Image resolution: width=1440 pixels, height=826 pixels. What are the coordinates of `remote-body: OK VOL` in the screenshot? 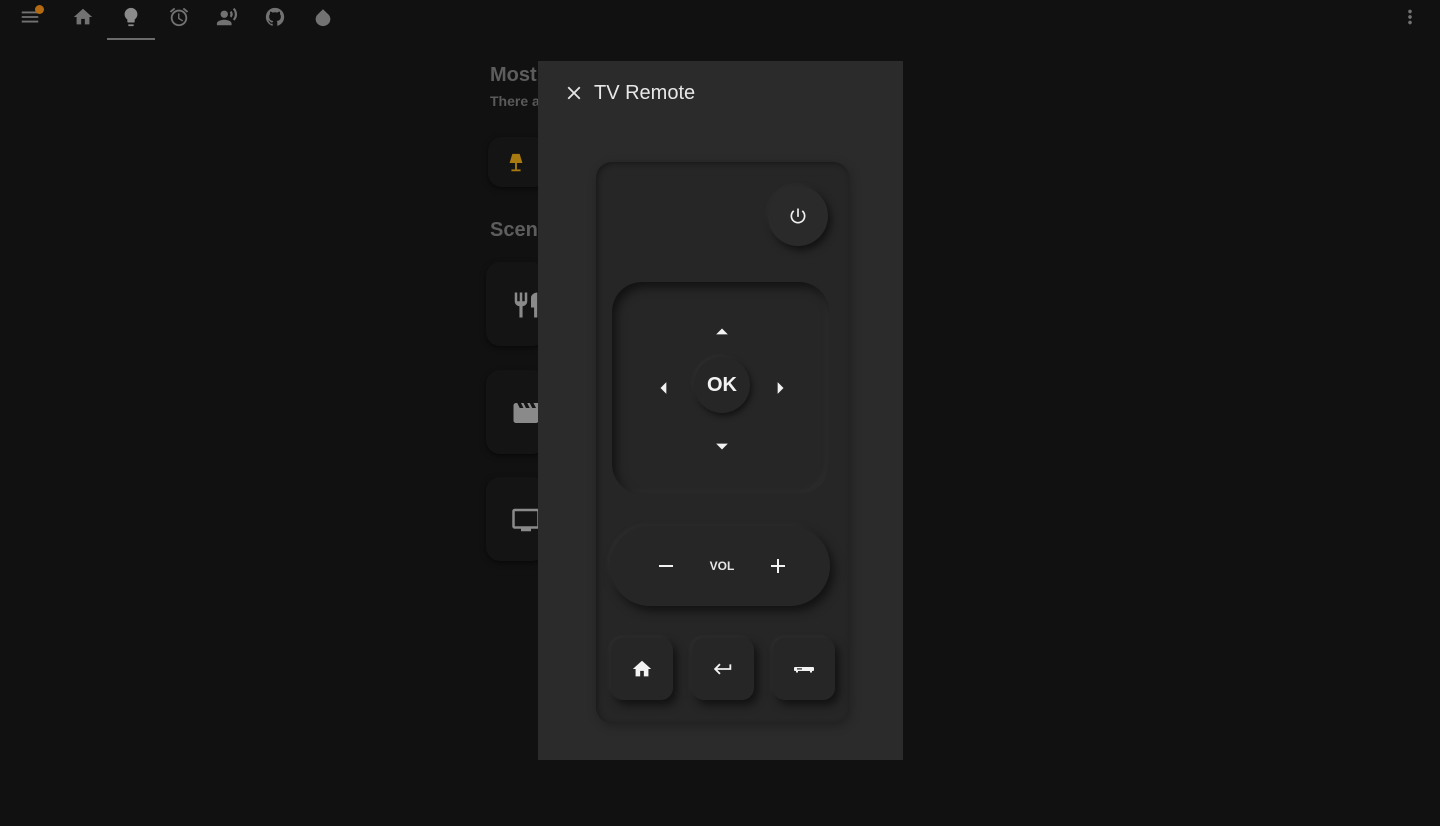 It's located at (722, 442).